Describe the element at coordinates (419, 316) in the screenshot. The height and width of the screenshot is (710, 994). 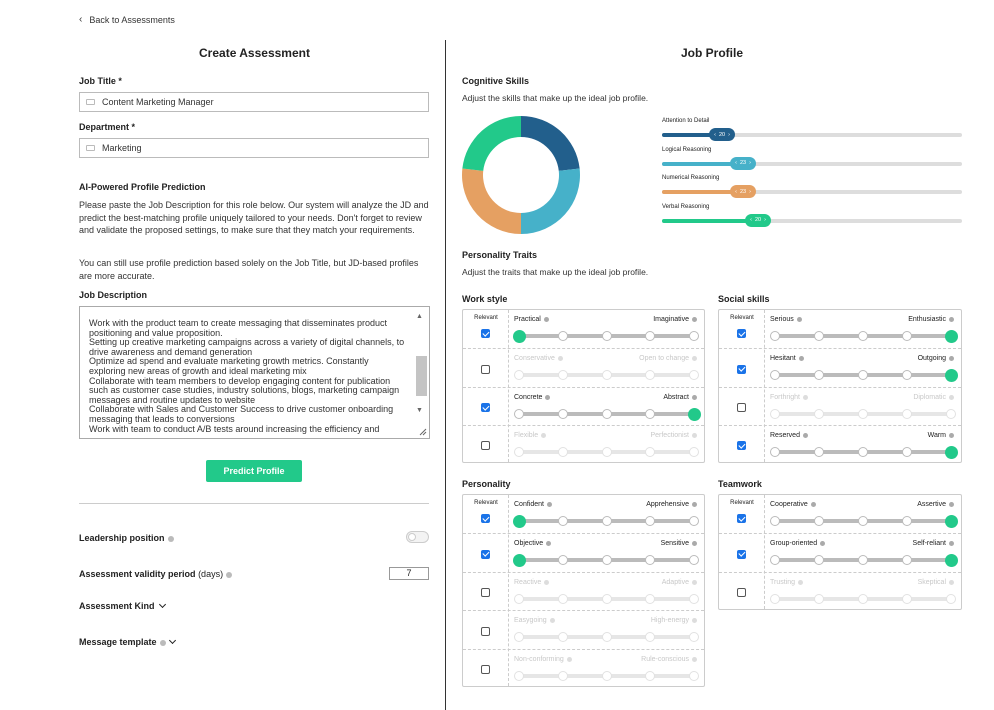
I see `scroll-up-icon: ▲` at that location.